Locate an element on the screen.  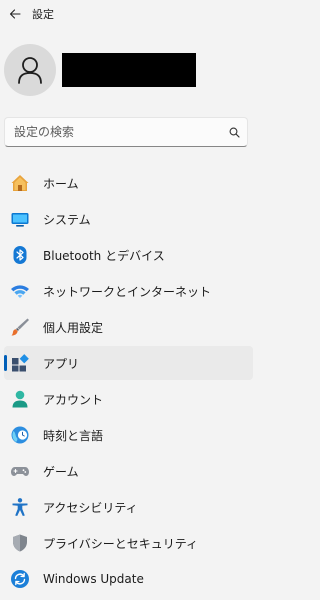
user-profile is located at coordinates (124, 70).